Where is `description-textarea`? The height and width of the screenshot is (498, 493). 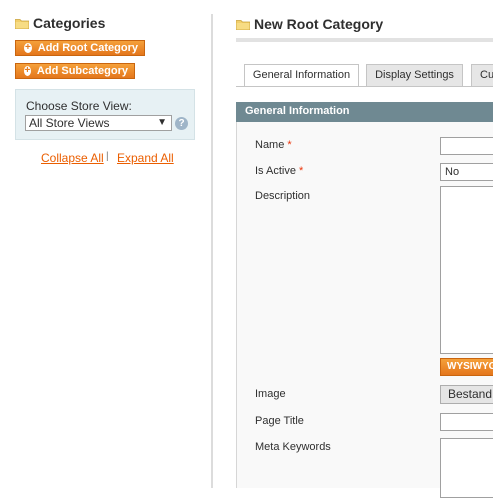 description-textarea is located at coordinates (466, 270).